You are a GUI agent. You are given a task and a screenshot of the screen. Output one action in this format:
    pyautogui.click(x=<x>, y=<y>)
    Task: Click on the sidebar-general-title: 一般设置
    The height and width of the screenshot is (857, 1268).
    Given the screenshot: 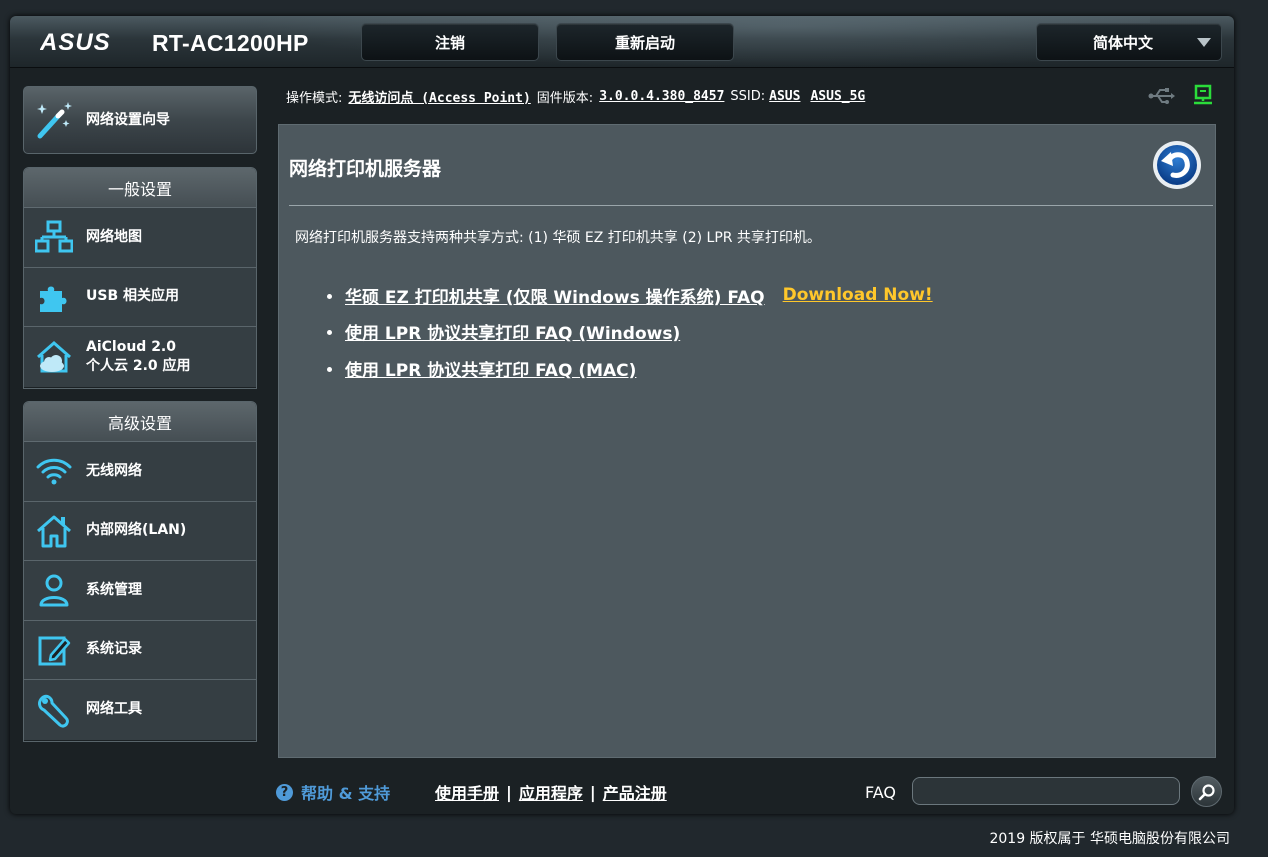 What is the action you would take?
    pyautogui.click(x=140, y=188)
    